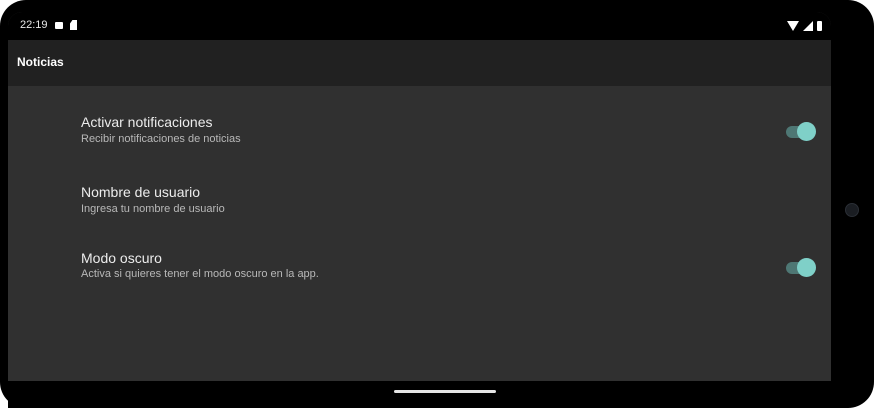 The width and height of the screenshot is (874, 408). Describe the element at coordinates (445, 391) in the screenshot. I see `home-gesture-handle` at that location.